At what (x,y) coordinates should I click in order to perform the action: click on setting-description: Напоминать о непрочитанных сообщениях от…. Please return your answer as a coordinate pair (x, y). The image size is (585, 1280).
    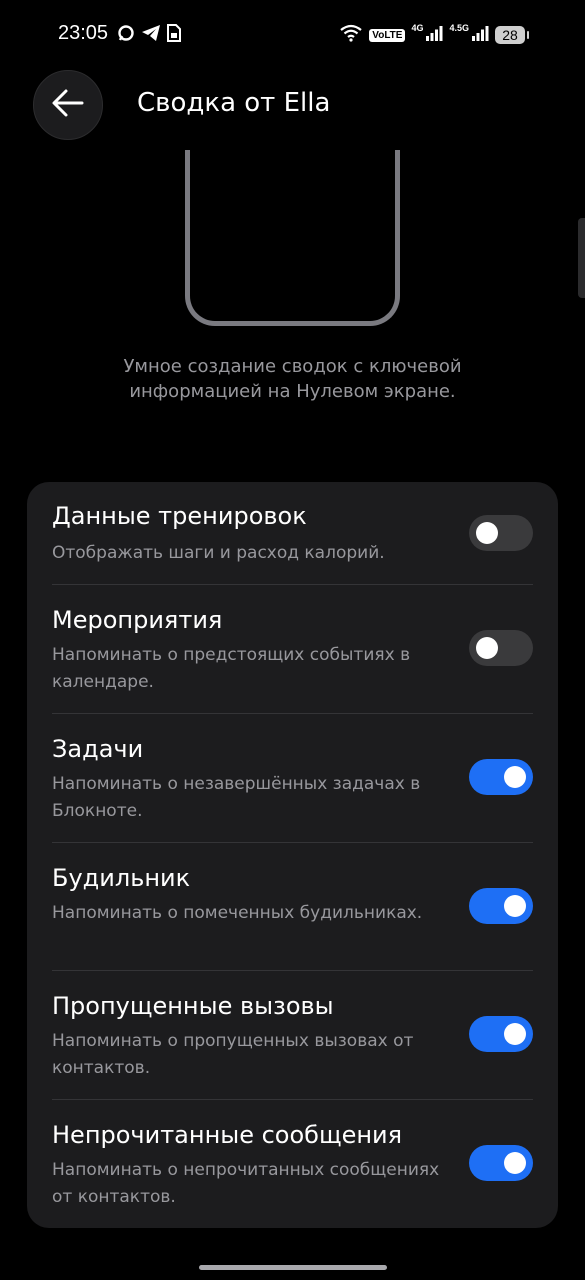
    Looking at the image, I should click on (246, 1183).